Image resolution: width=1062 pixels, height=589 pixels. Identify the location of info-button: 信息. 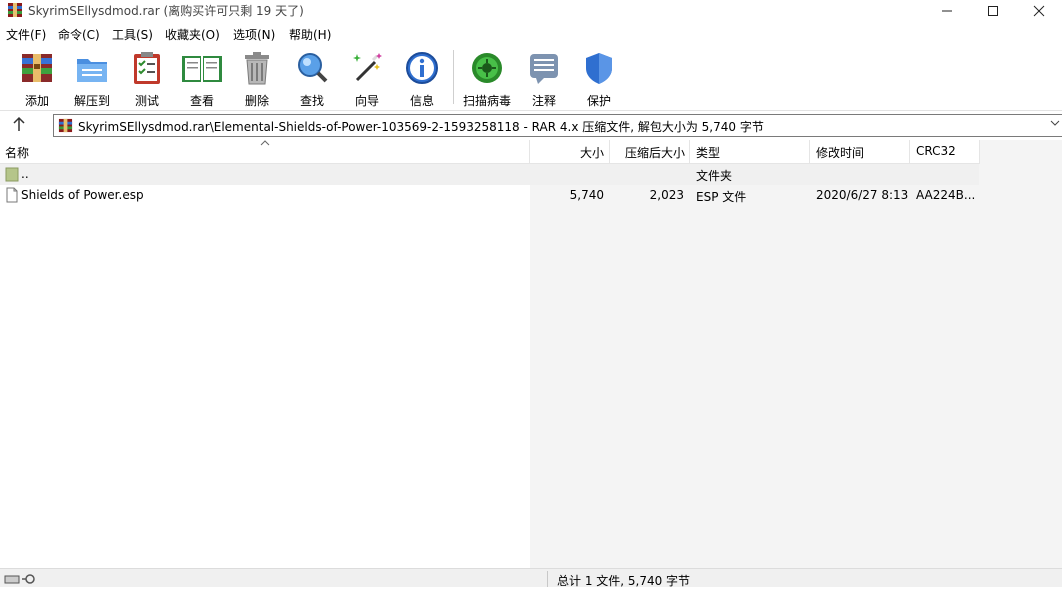
(422, 78).